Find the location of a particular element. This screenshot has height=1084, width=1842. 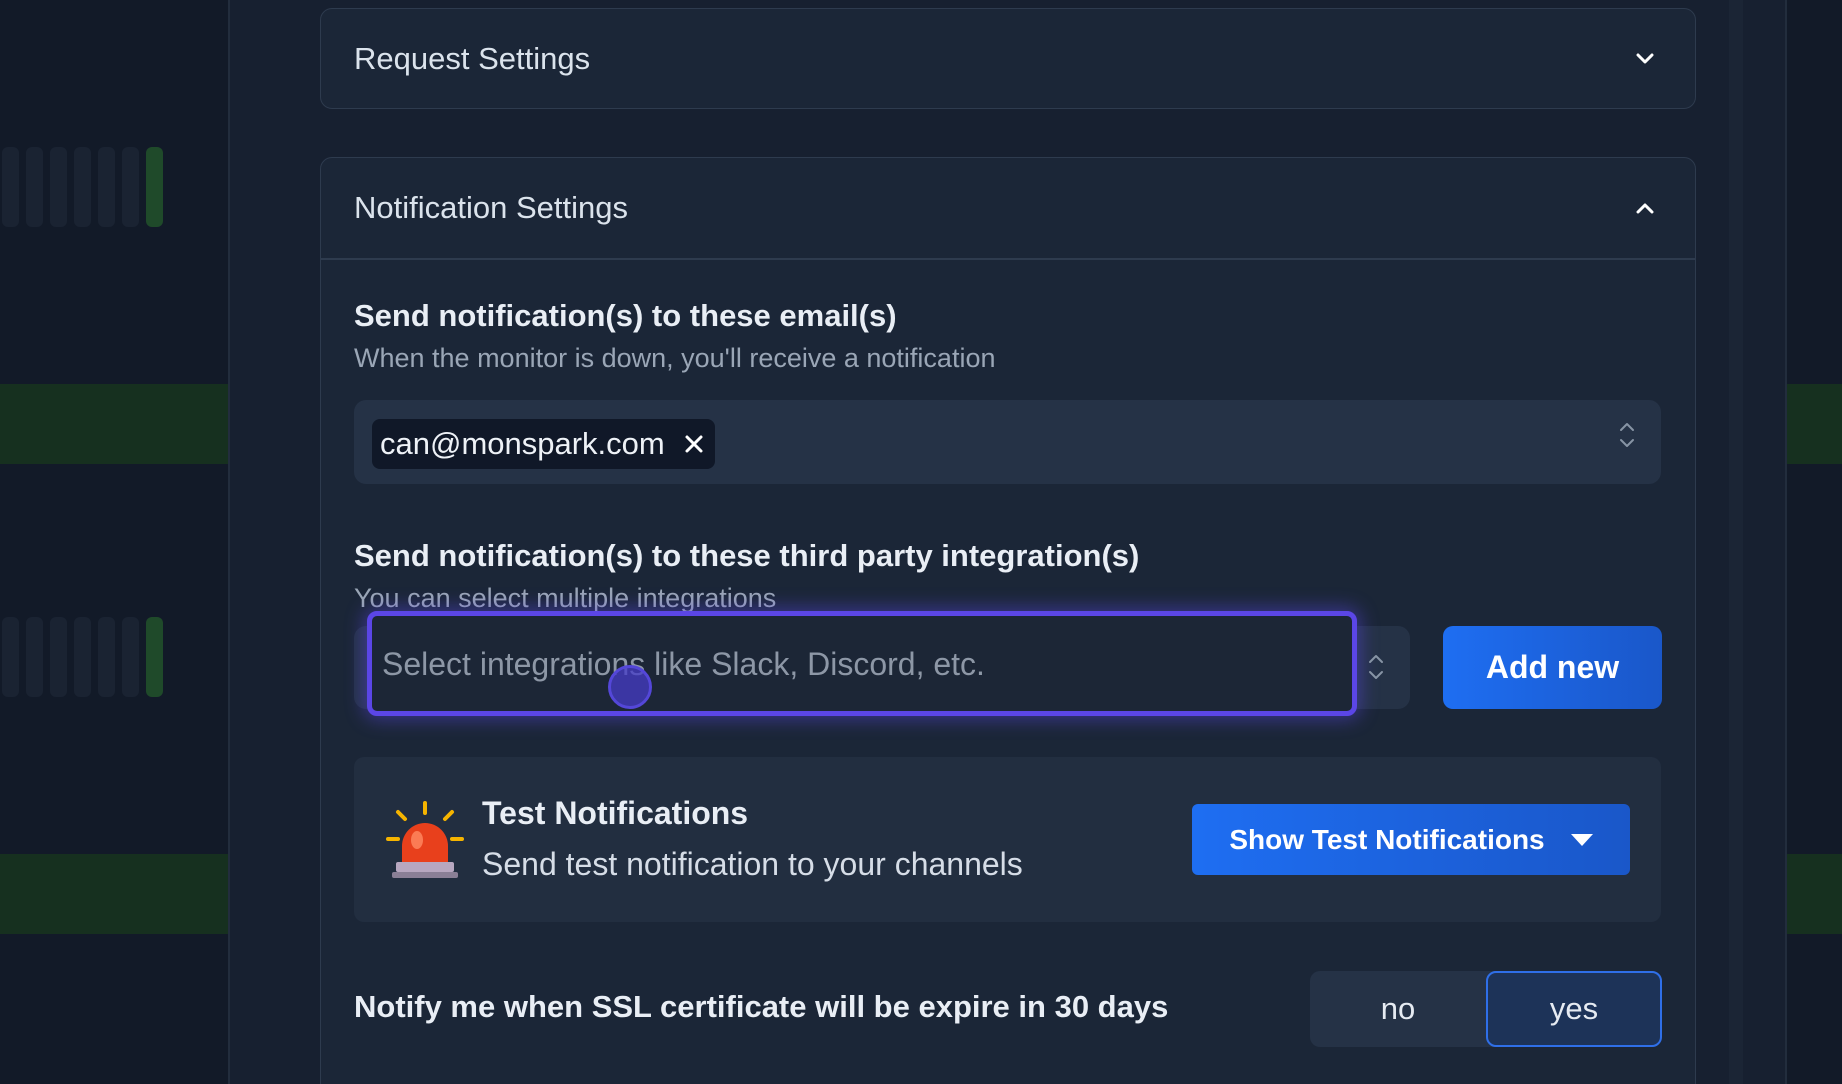

email-label: Send notification(s) to these email(s) is located at coordinates (625, 315).